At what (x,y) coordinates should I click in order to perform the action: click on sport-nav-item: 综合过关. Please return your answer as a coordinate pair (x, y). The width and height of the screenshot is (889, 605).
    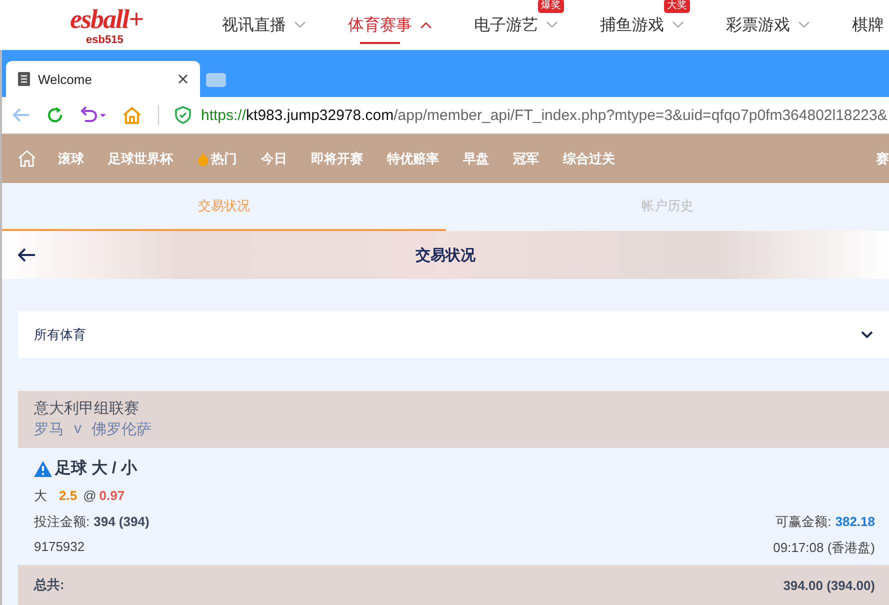
    Looking at the image, I should click on (589, 159).